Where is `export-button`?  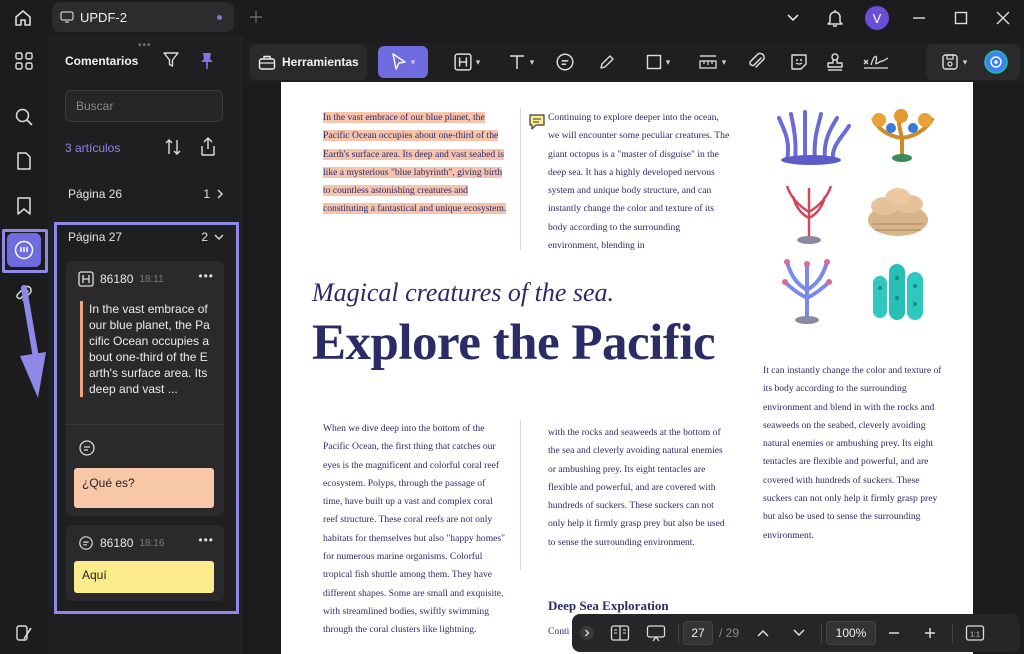
export-button is located at coordinates (208, 149).